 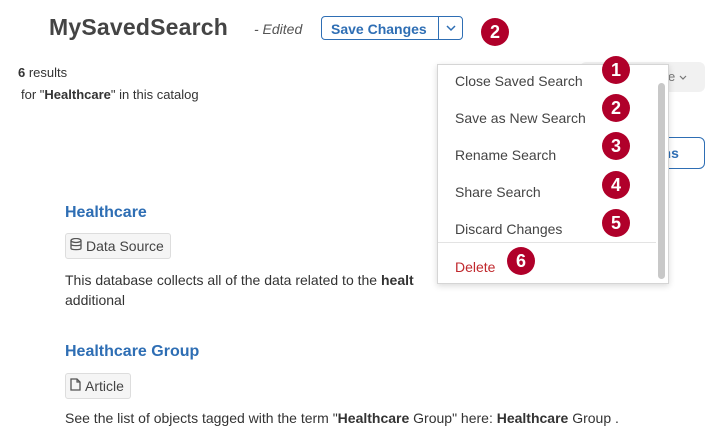 I want to click on results-count: 6 results, so click(x=42, y=72).